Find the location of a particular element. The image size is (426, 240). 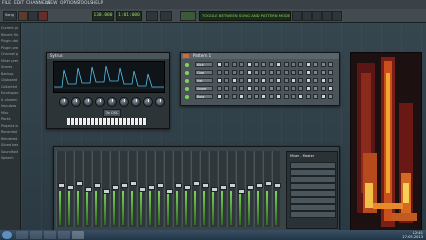

menu-edit: EDIT is located at coordinates (19, 3).